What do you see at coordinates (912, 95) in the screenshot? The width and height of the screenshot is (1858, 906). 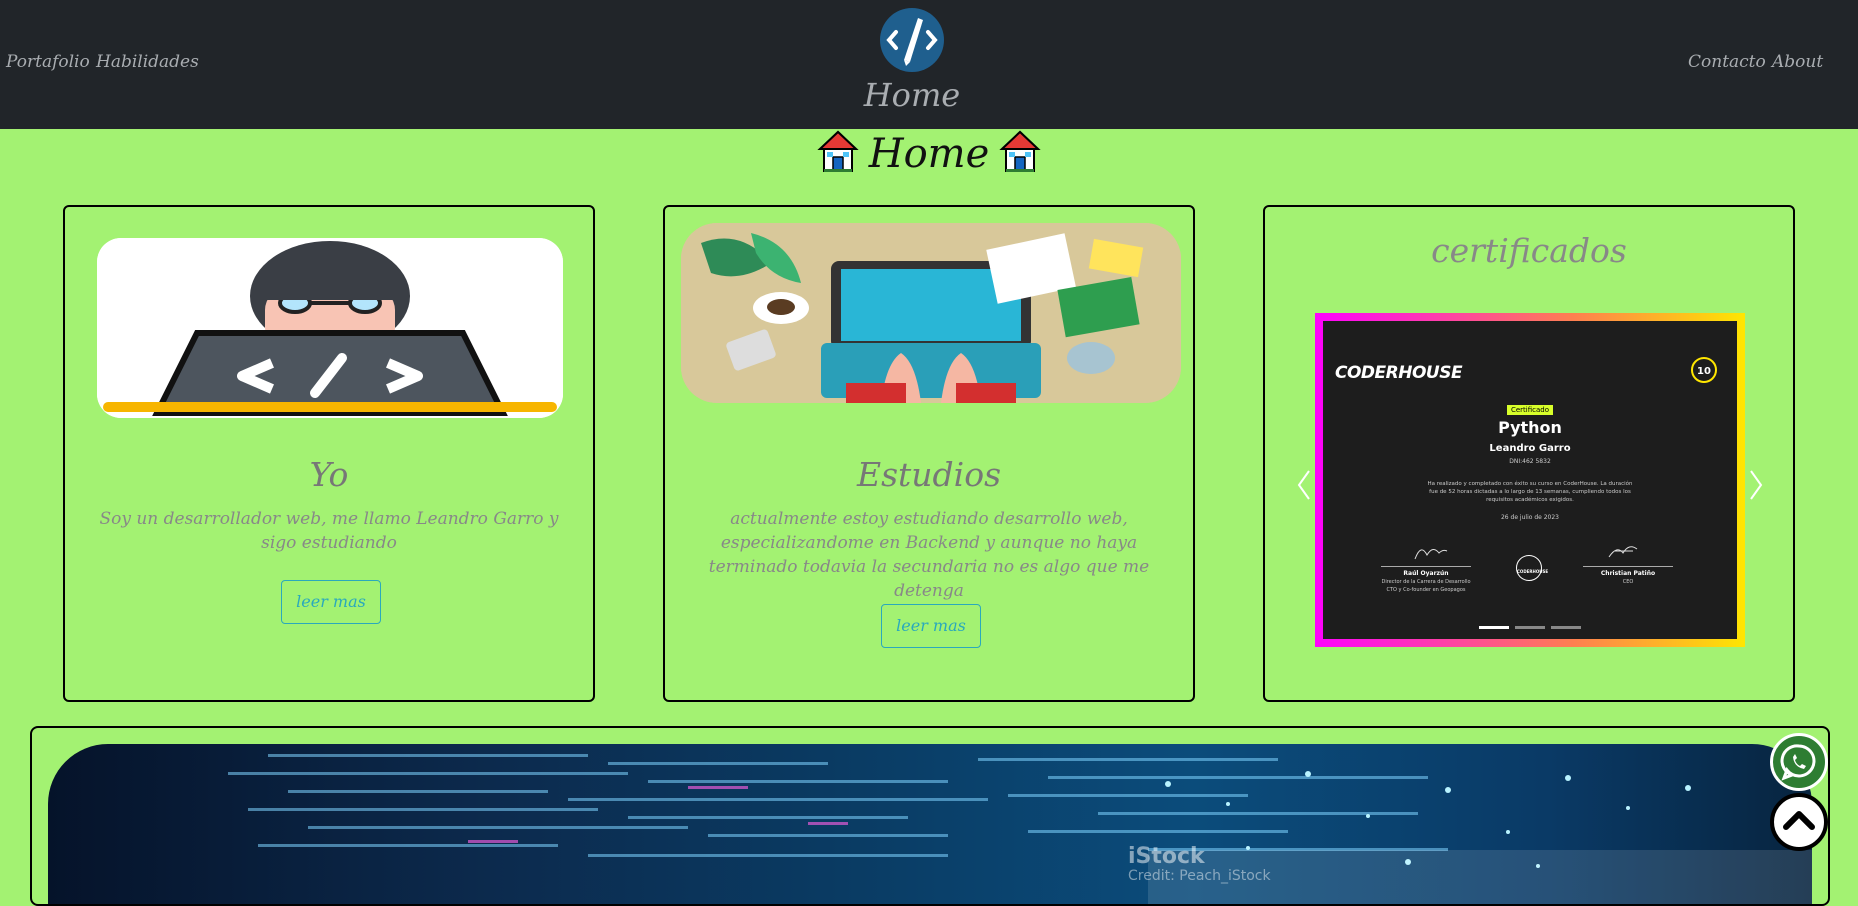 I see `brand-home-link: Home` at bounding box center [912, 95].